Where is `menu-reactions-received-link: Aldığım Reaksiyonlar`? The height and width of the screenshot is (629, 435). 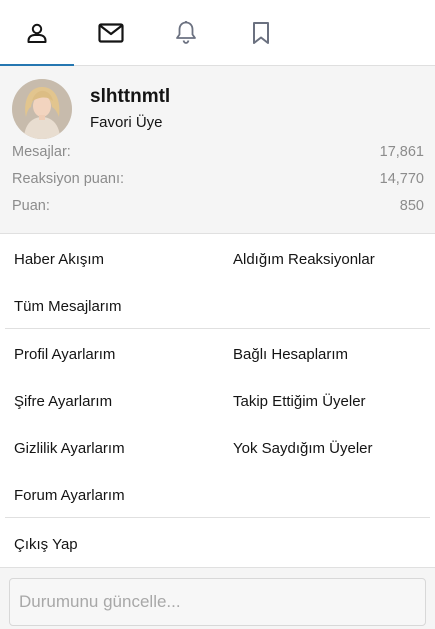 menu-reactions-received-link: Aldığım Reaksiyonlar is located at coordinates (304, 259).